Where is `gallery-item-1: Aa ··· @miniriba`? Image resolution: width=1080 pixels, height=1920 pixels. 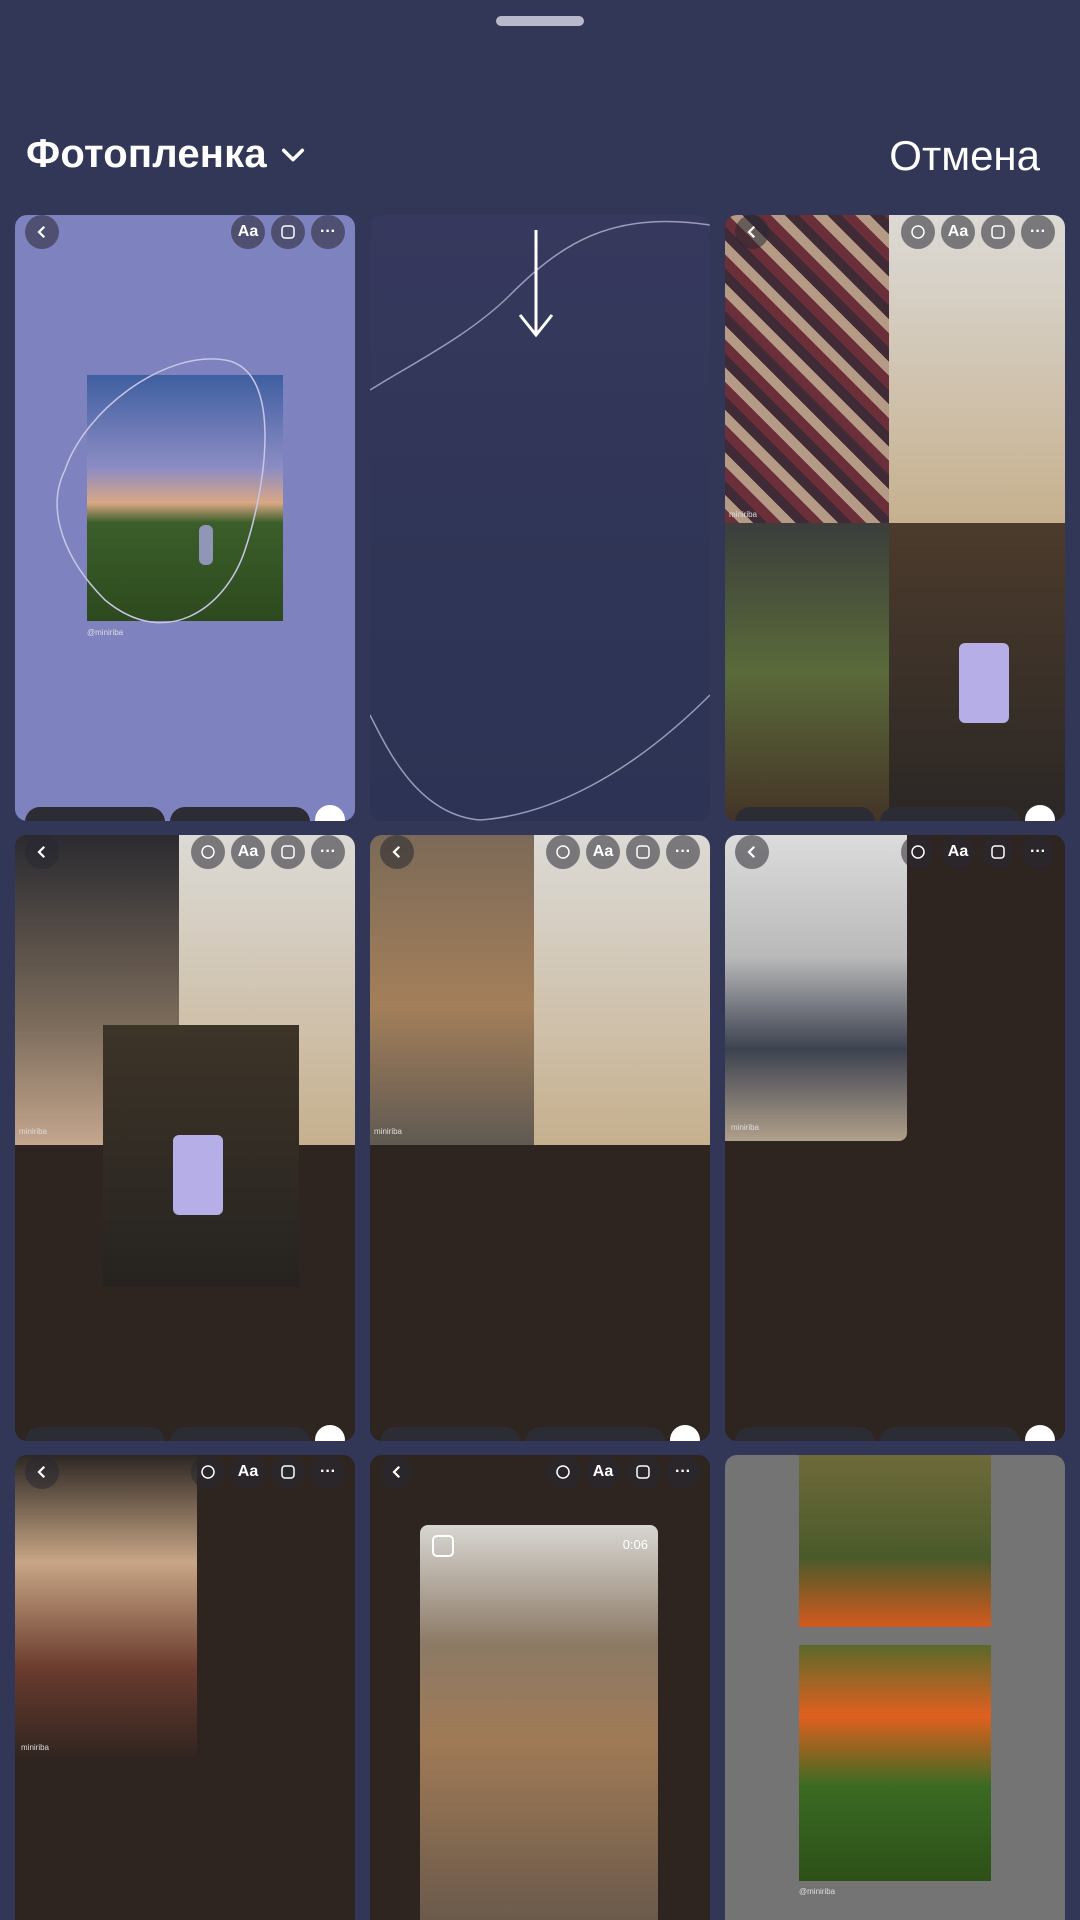 gallery-item-1: Aa ··· @miniriba is located at coordinates (185, 518).